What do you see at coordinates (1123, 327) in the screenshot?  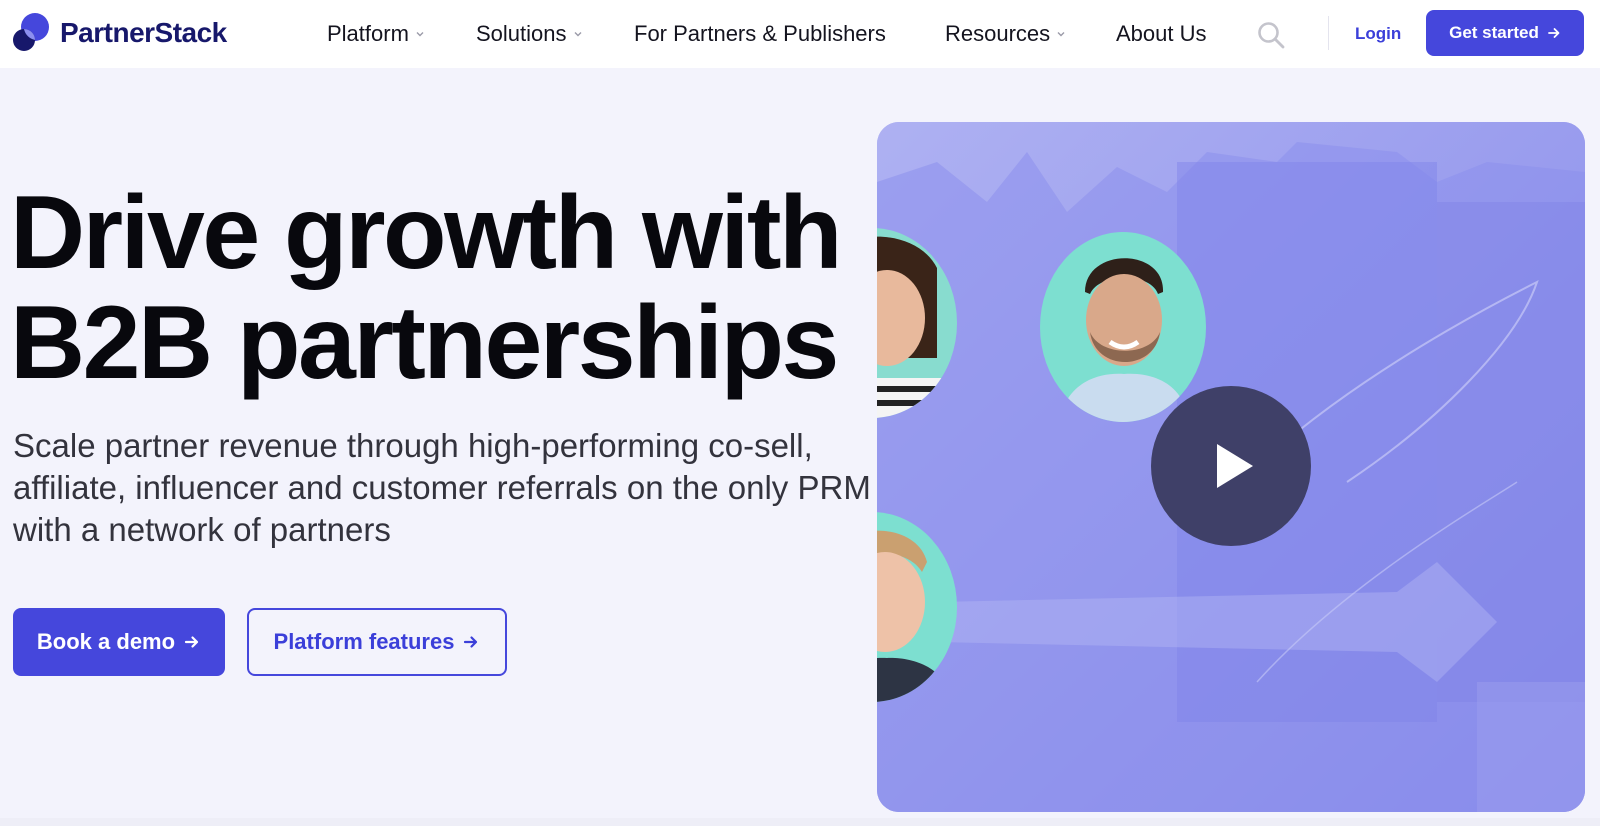 I see `partner-avatar-man` at bounding box center [1123, 327].